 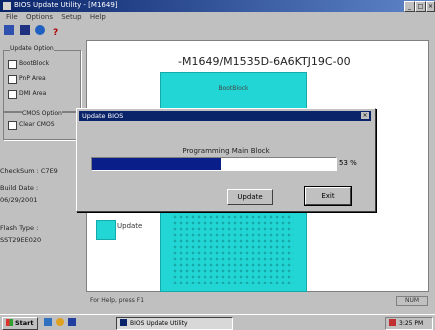 I want to click on save-icon, so click(x=24, y=30).